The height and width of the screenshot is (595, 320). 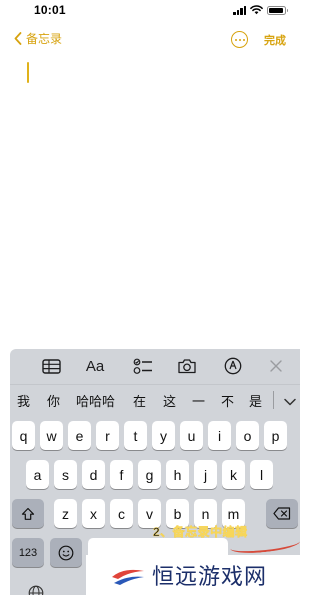 I want to click on battery-icon, so click(x=277, y=10).